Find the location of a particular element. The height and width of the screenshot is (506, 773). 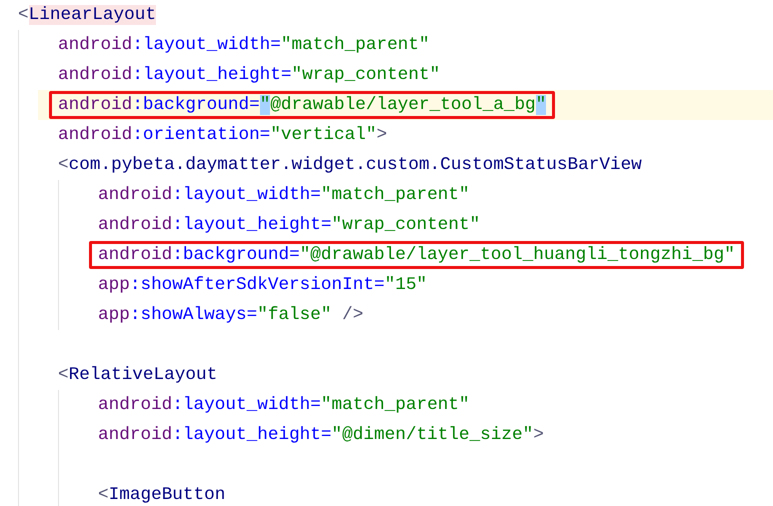

code-line: android:orientation="vertical"> is located at coordinates (223, 135).